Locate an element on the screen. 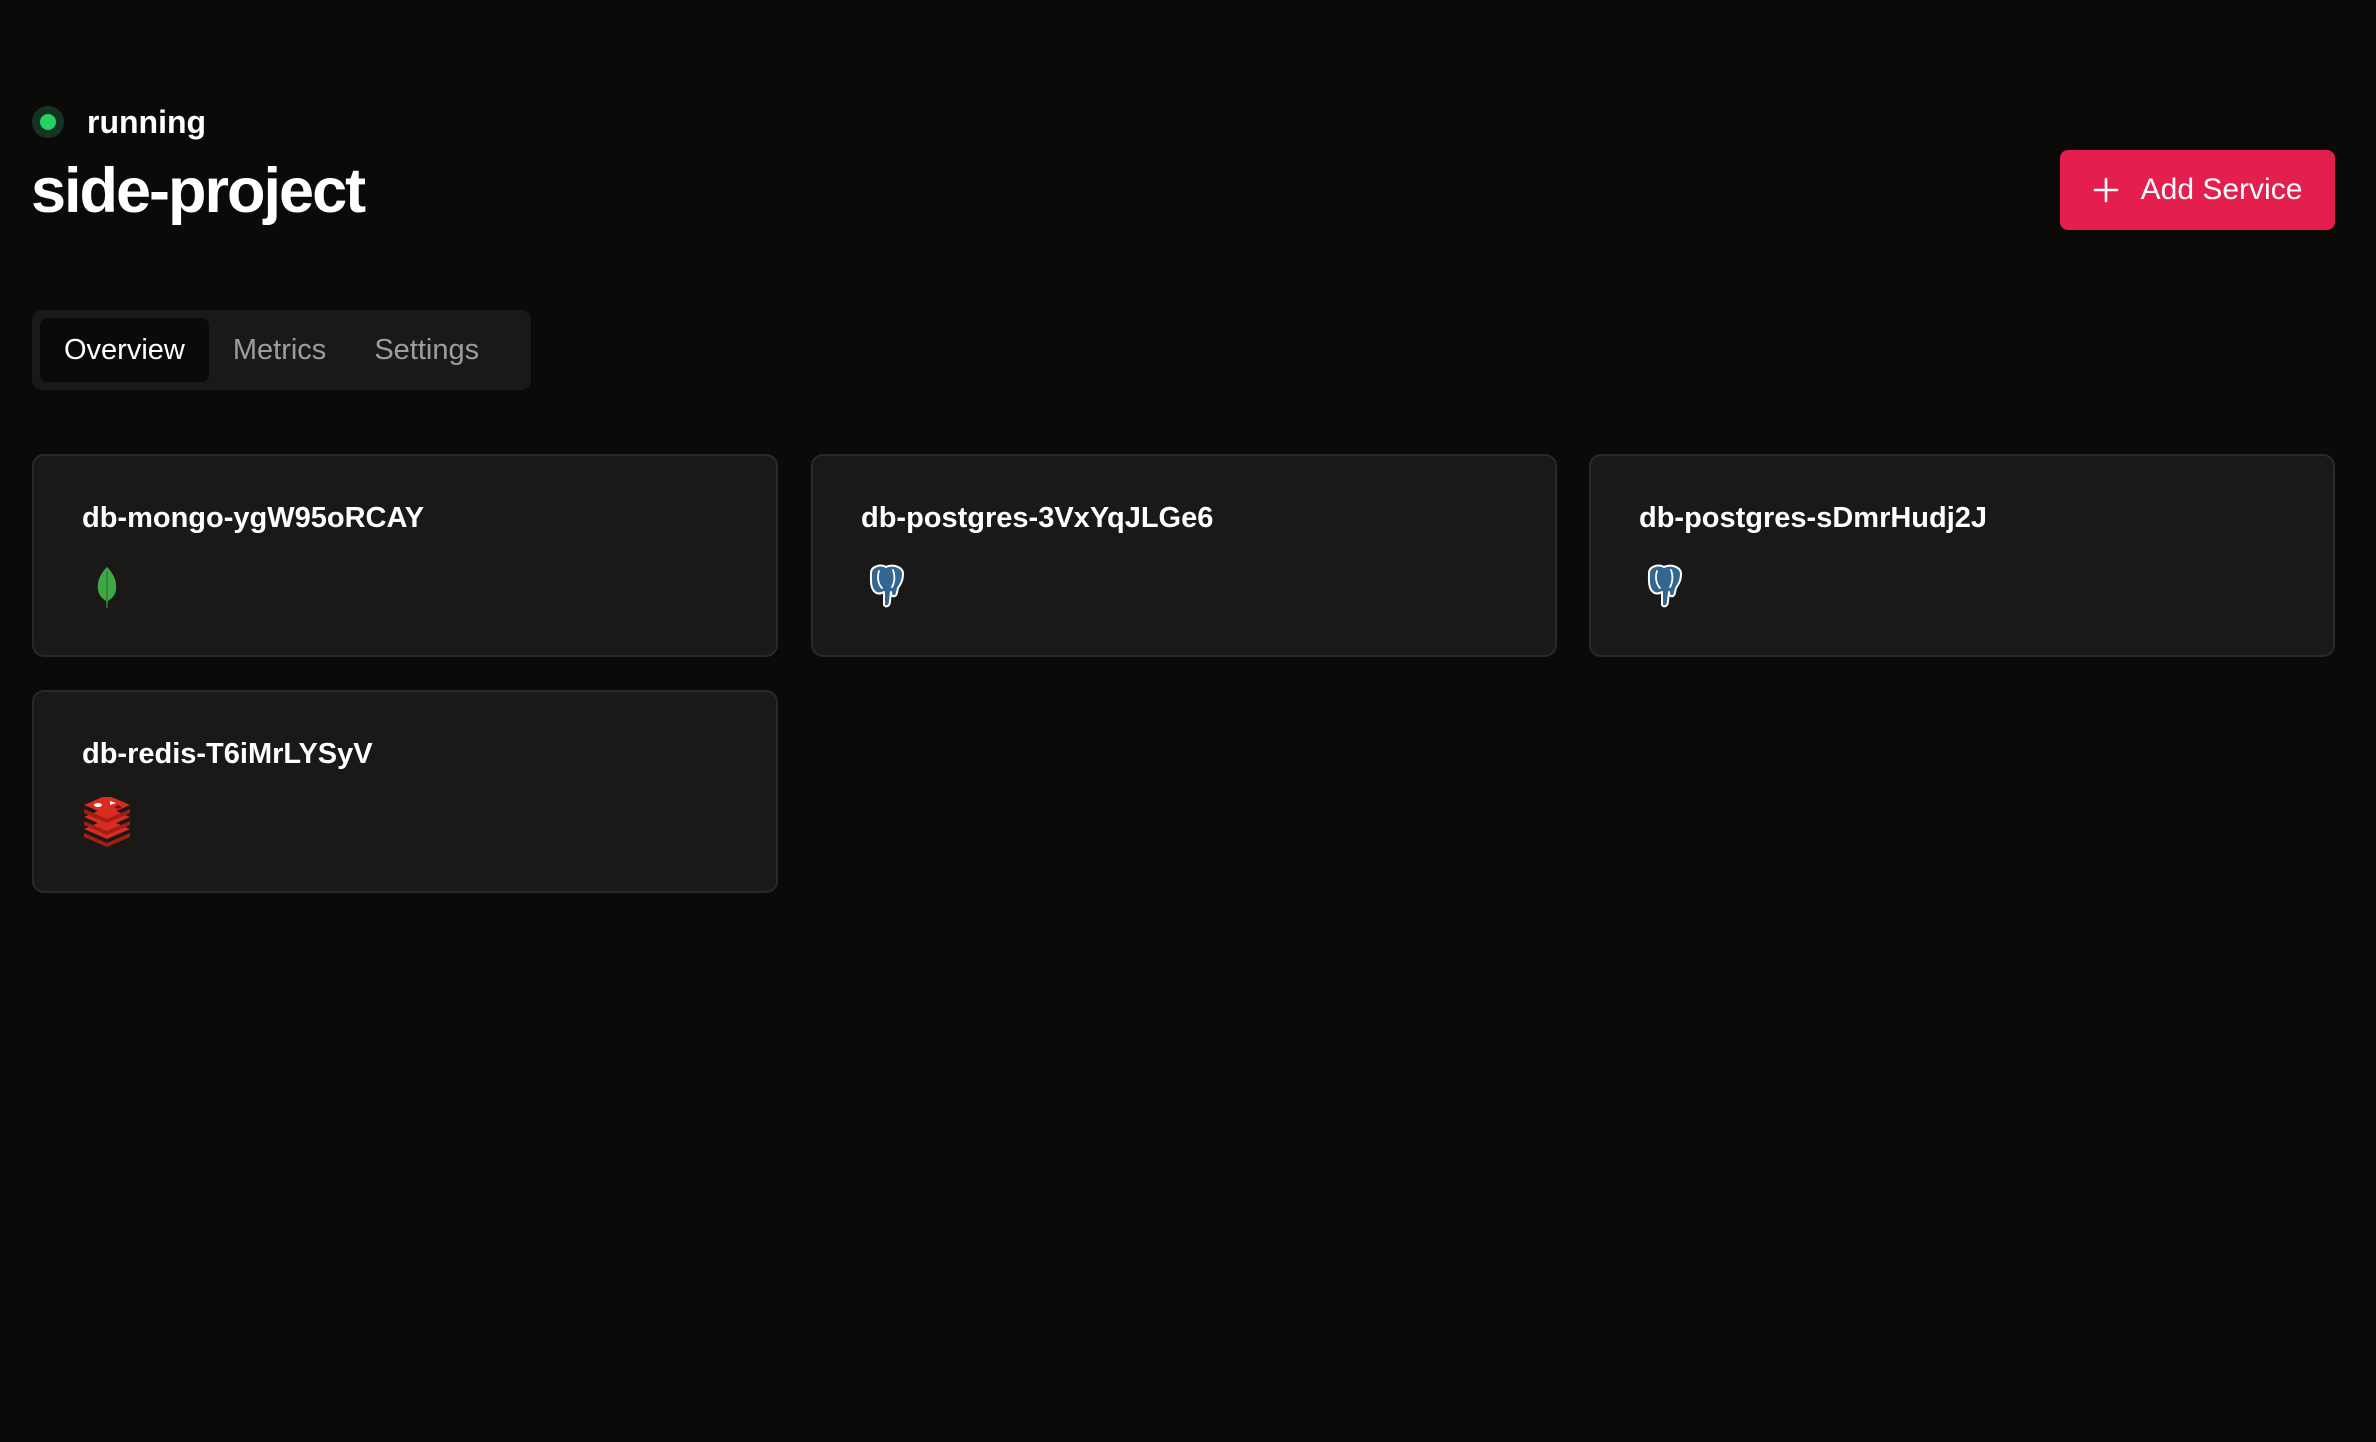  tab-metrics: Metrics is located at coordinates (279, 350).